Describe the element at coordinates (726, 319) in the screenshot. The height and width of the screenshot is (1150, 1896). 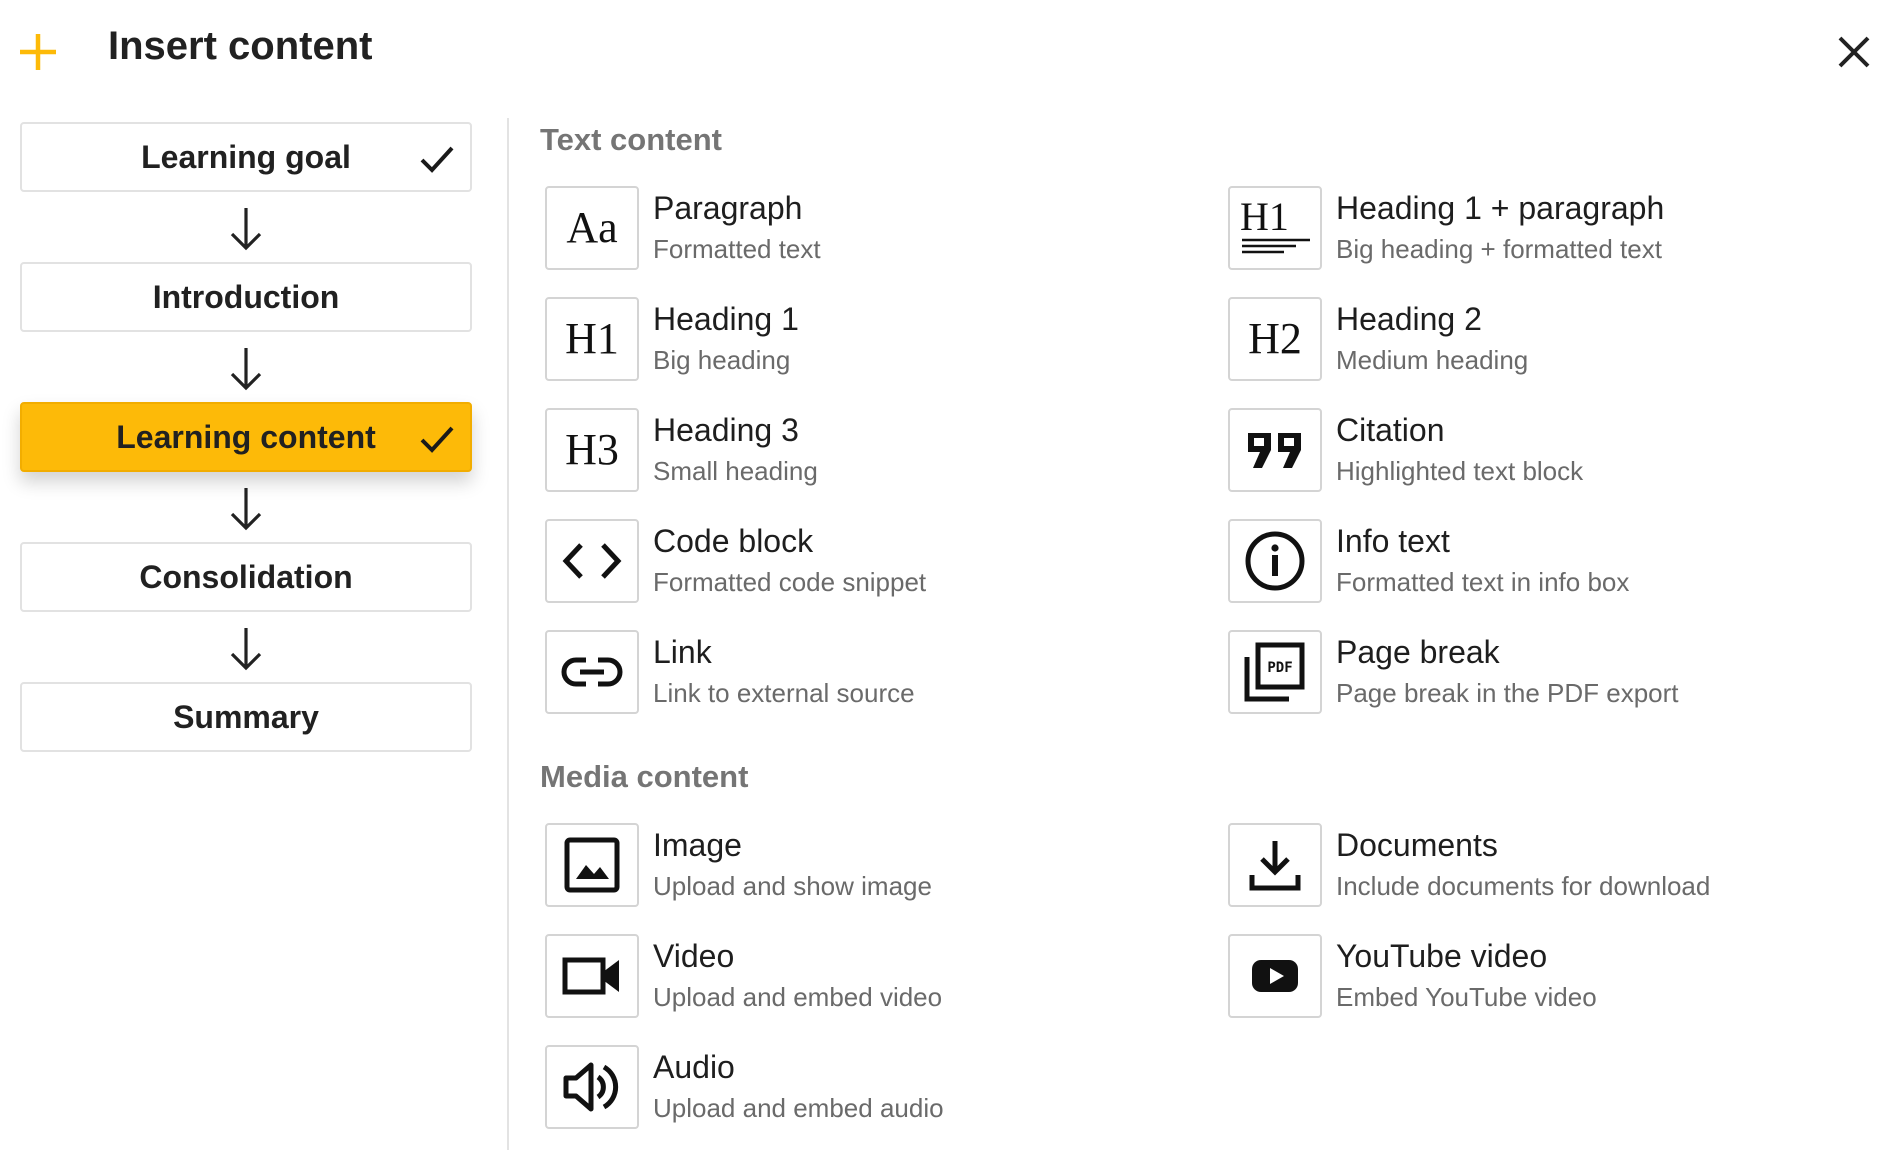
I see `item-title: Heading 1` at that location.